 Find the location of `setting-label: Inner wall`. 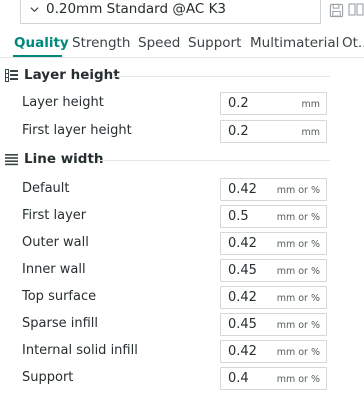

setting-label: Inner wall is located at coordinates (54, 269).